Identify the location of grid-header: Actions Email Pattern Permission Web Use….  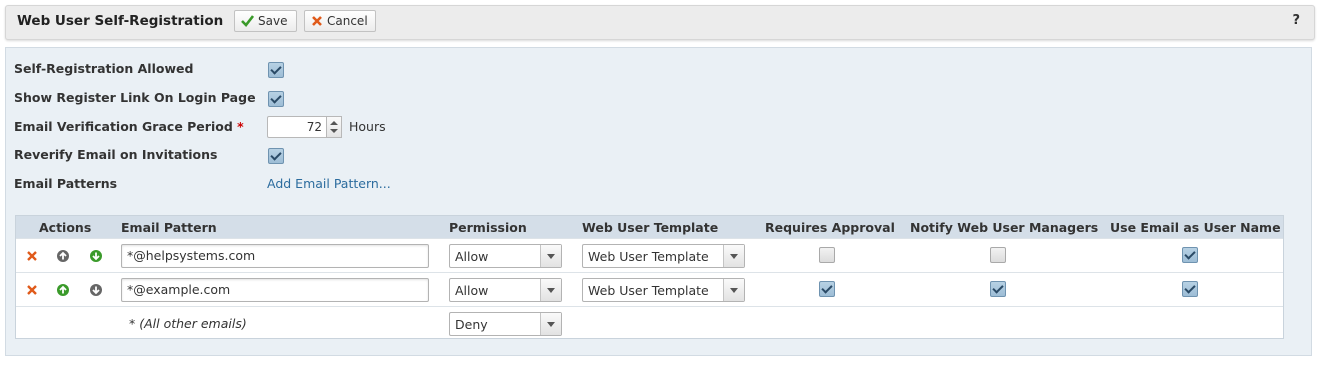
(649, 227).